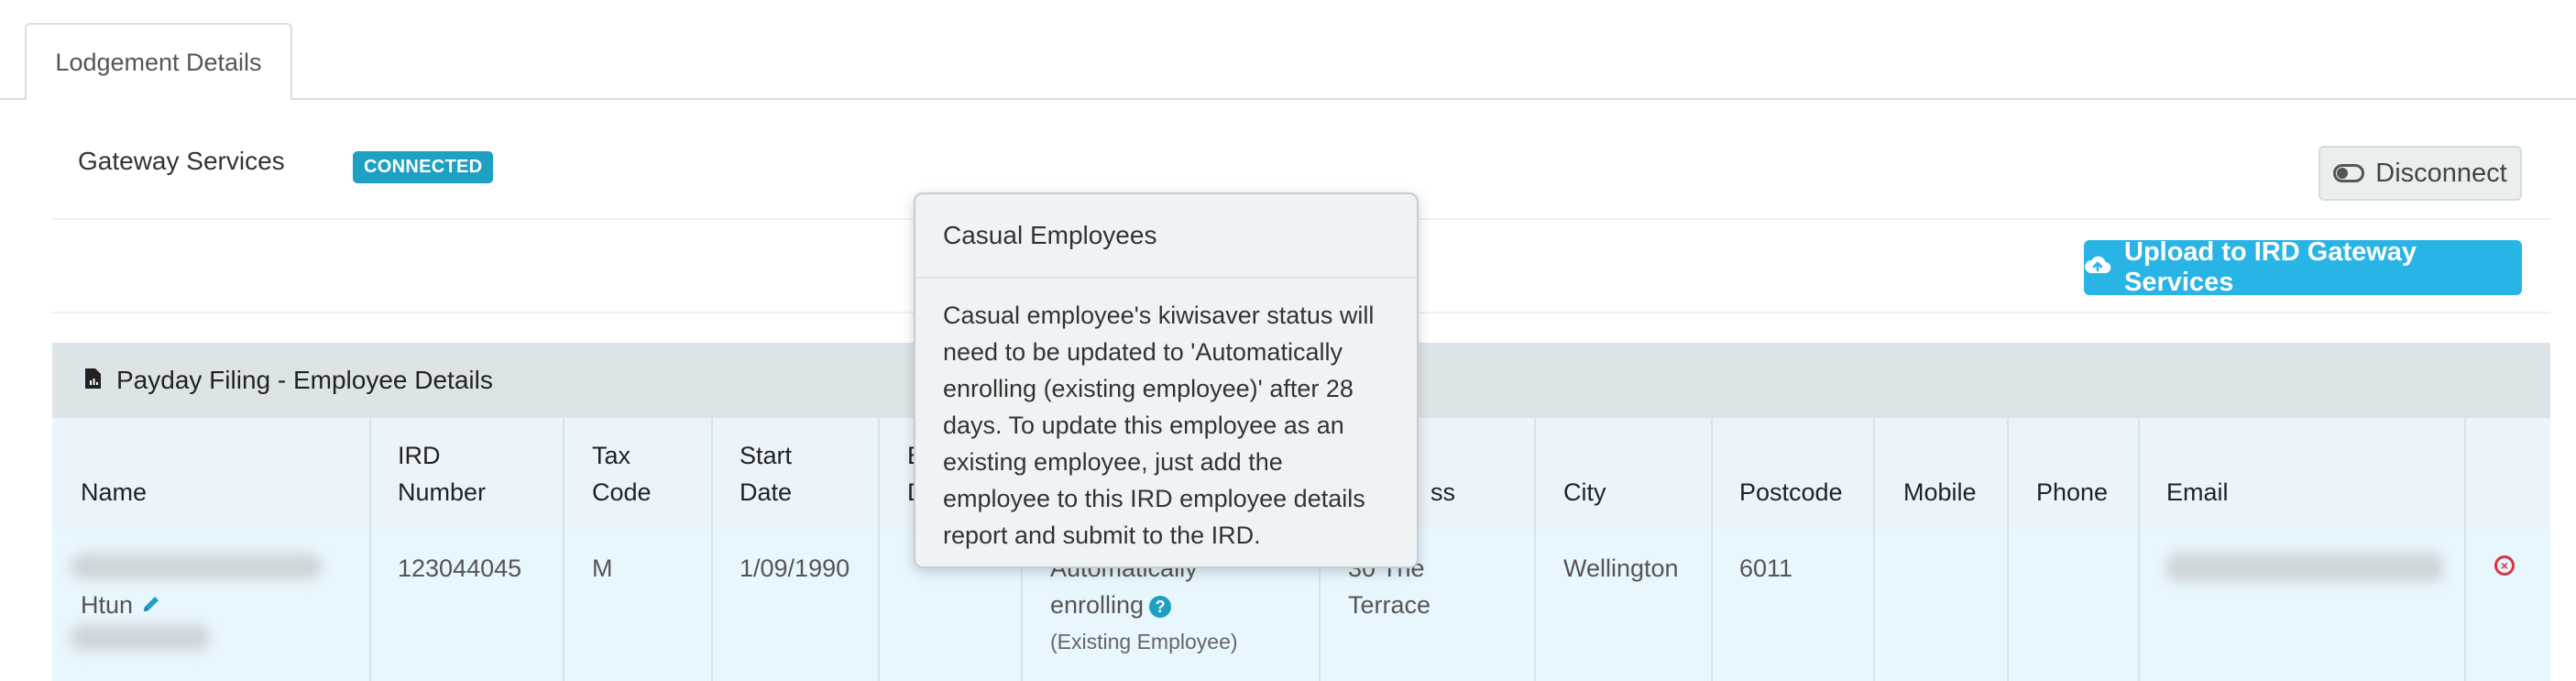 The height and width of the screenshot is (681, 2576). What do you see at coordinates (2270, 267) in the screenshot?
I see `upload-label: Upload to IRD Gateway Services` at bounding box center [2270, 267].